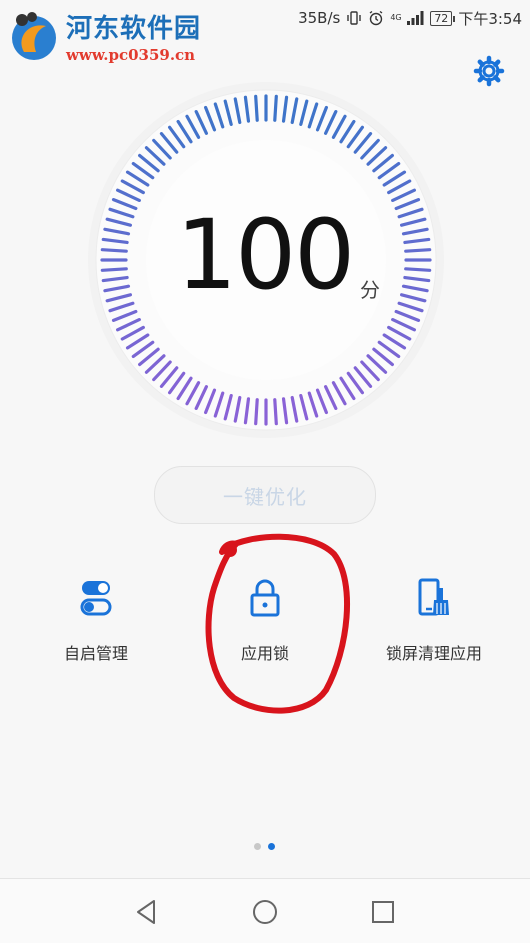 Image resolution: width=530 pixels, height=943 pixels. I want to click on vibrate-icon, so click(354, 18).